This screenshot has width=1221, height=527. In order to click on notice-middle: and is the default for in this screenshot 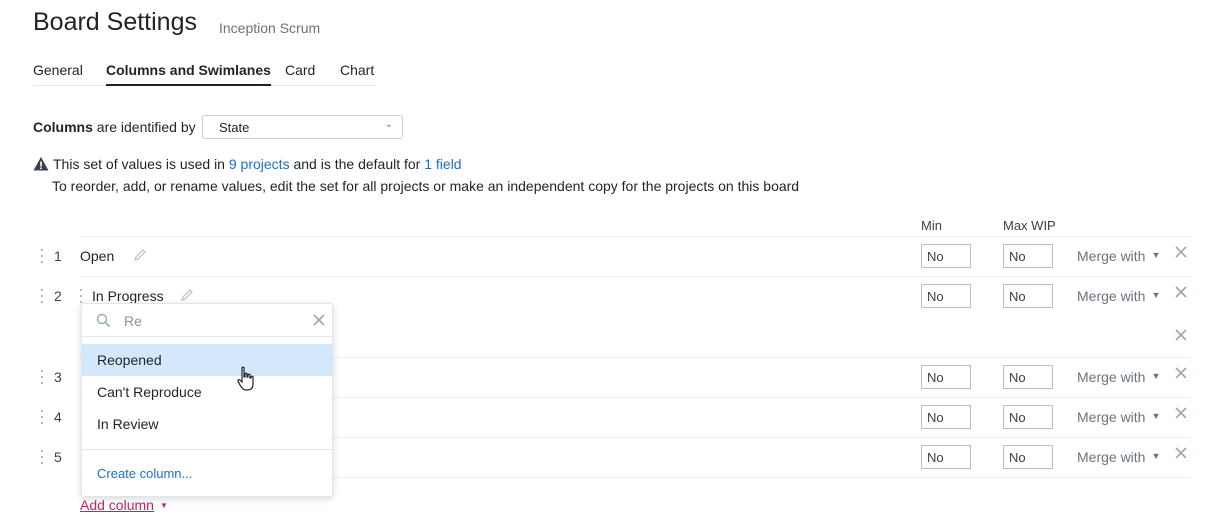, I will do `click(357, 164)`.